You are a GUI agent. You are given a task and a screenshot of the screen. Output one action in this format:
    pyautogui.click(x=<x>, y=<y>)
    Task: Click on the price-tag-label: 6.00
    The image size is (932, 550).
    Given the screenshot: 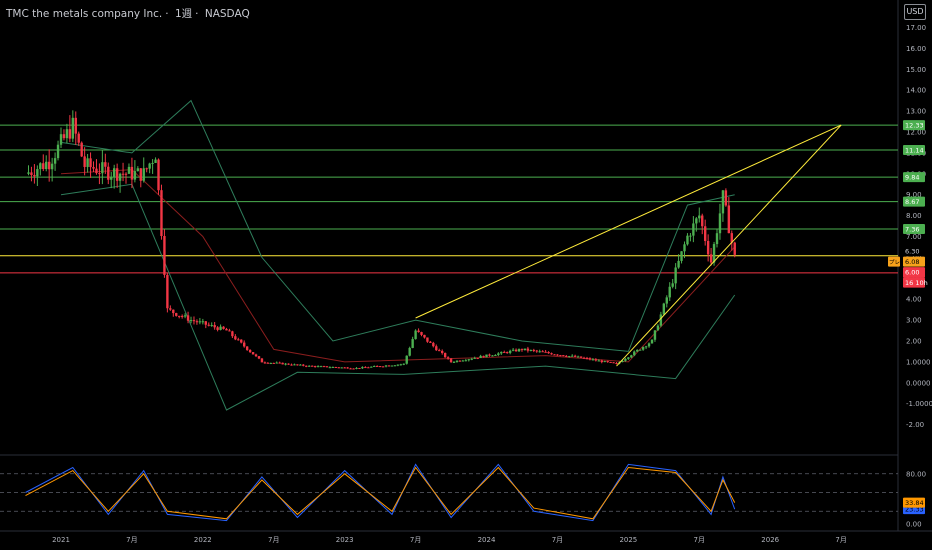 What is the action you would take?
    pyautogui.click(x=912, y=273)
    